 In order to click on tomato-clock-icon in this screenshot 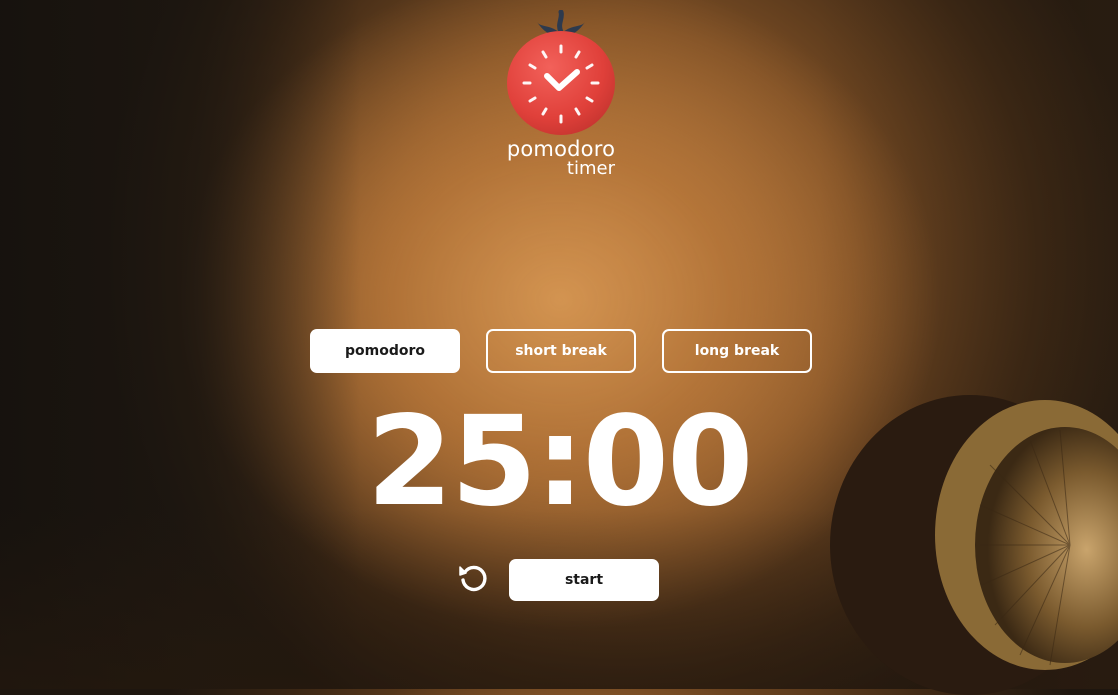, I will do `click(561, 72)`.